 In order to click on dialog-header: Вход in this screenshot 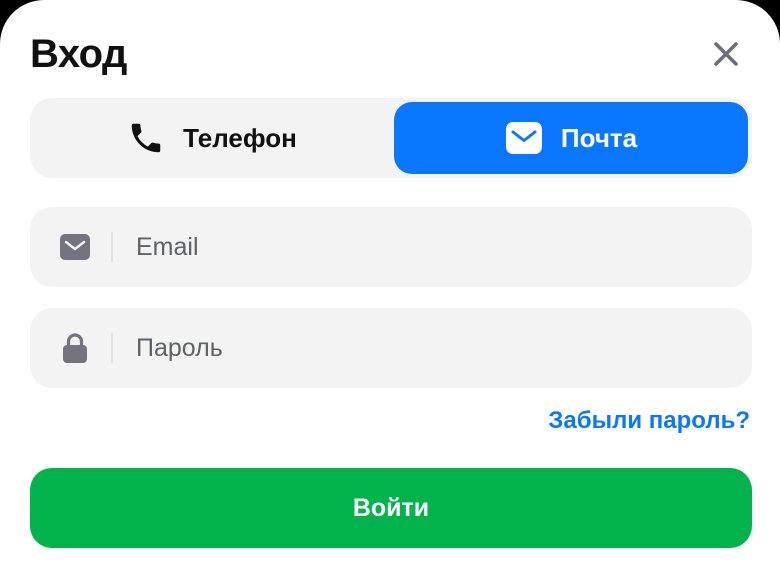, I will do `click(391, 54)`.